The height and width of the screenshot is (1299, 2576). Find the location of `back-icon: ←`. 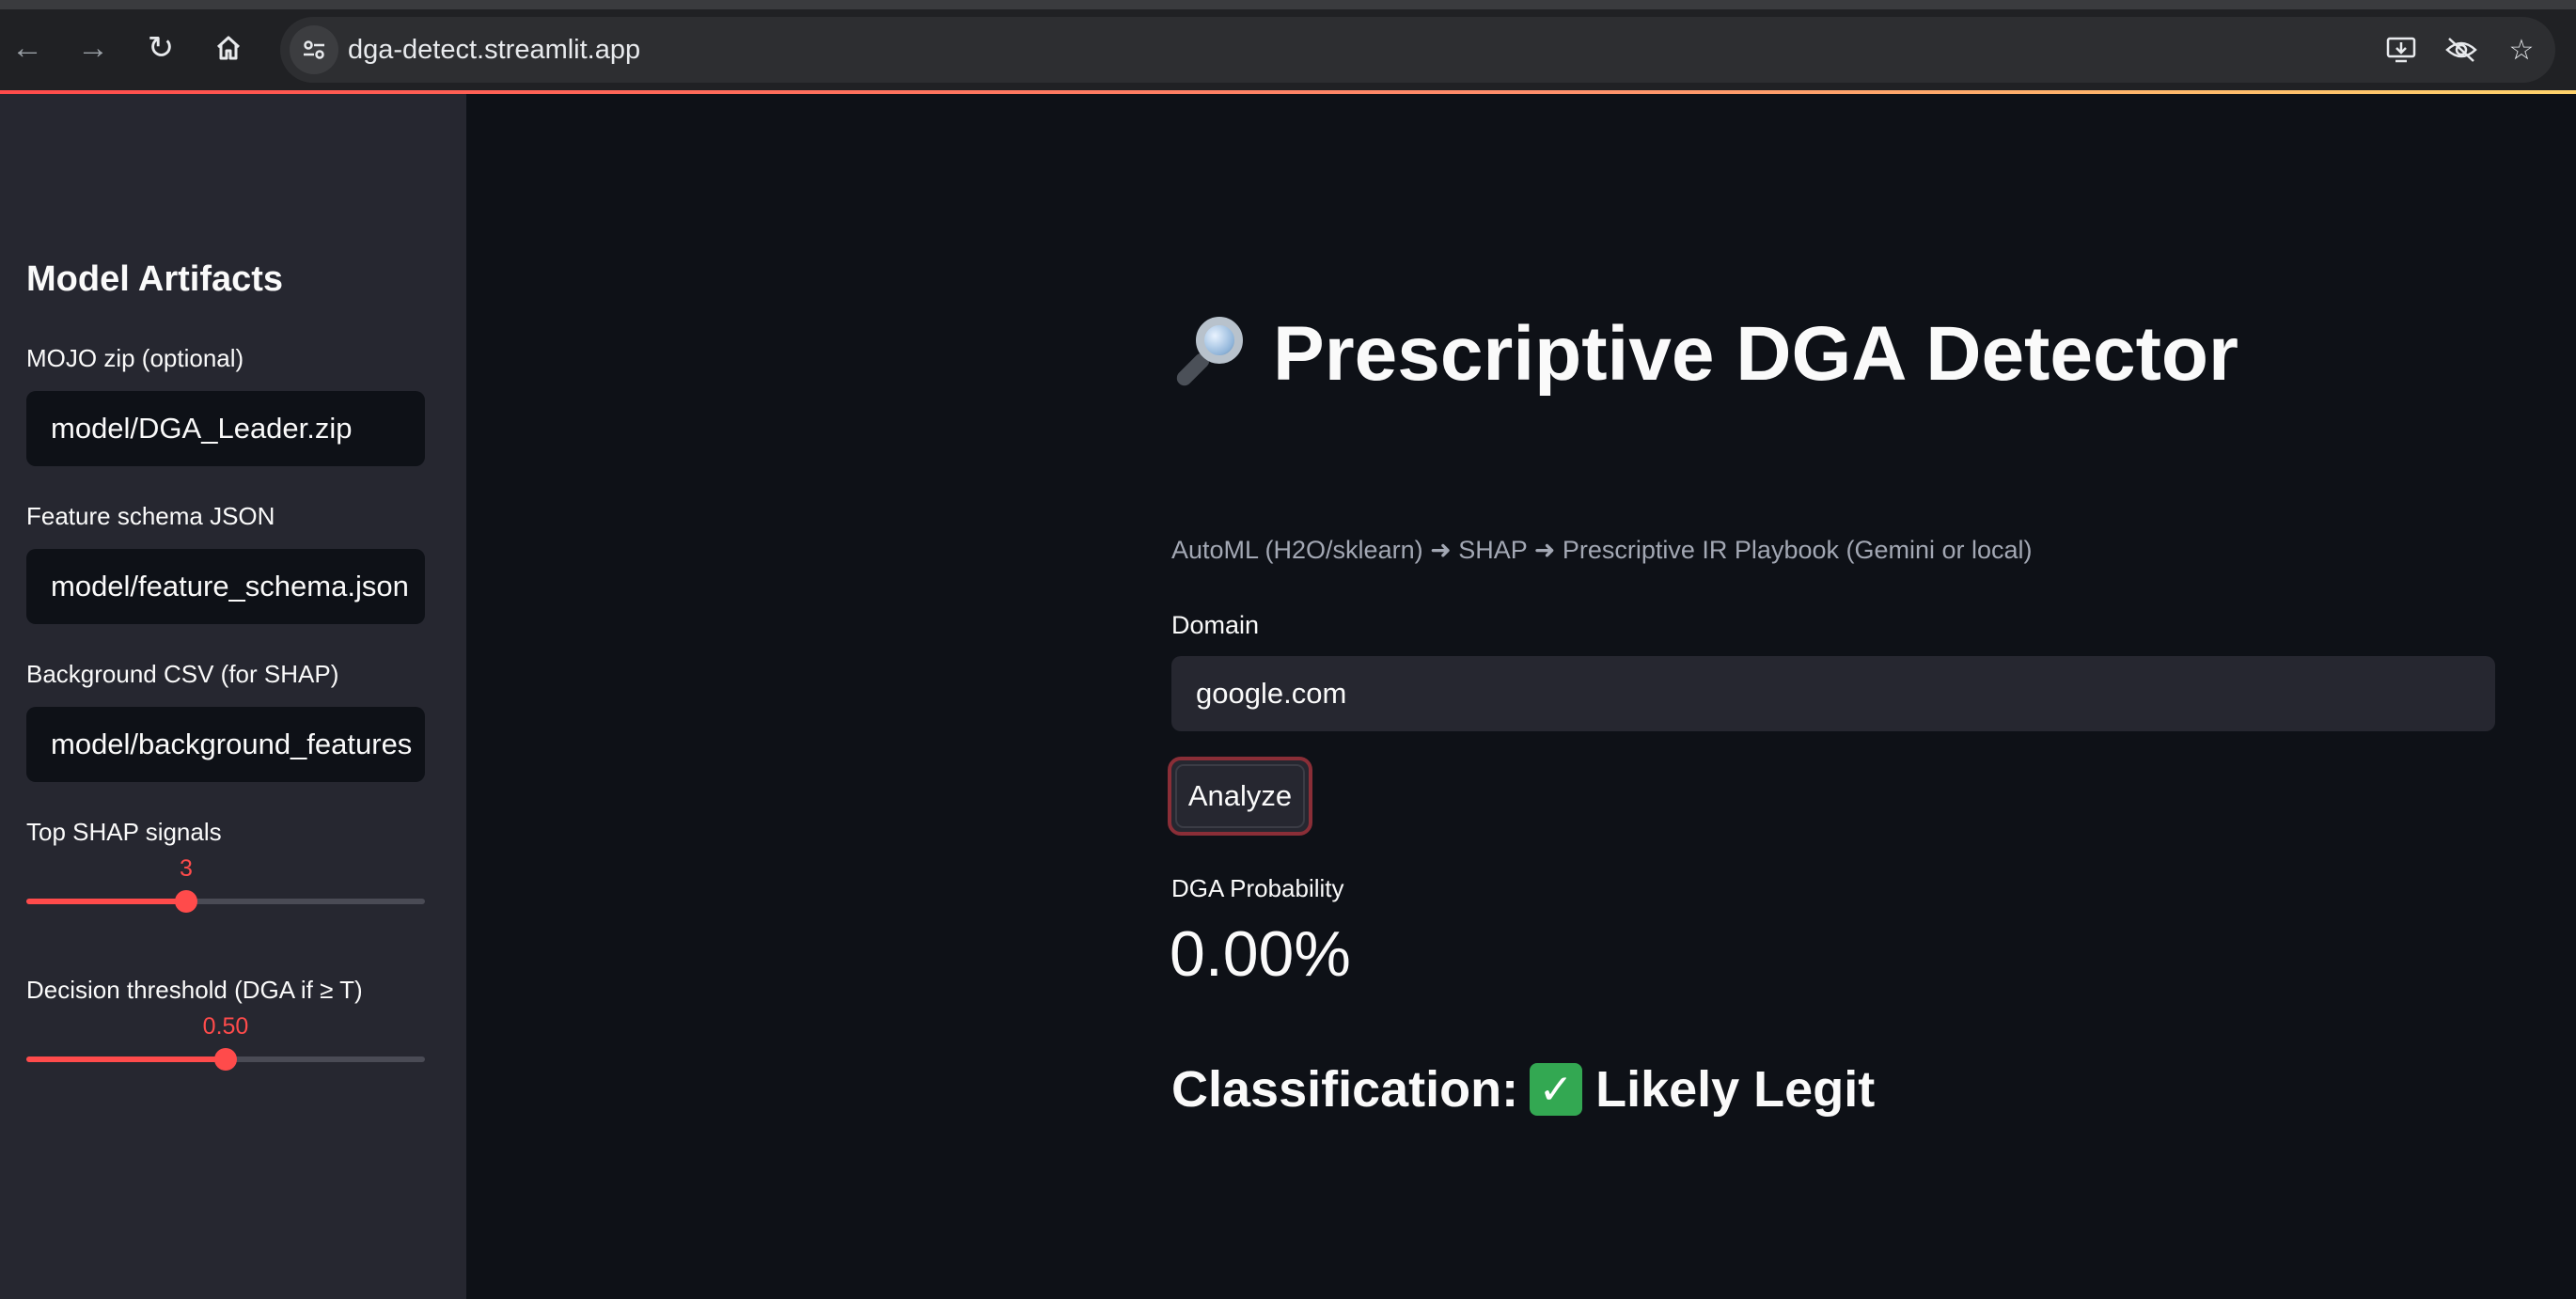

back-icon: ← is located at coordinates (28, 48).